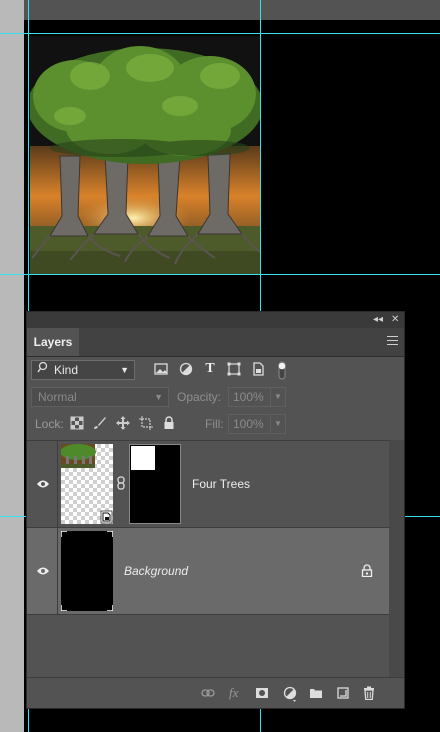  I want to click on tab-layers: Layers, so click(53, 342).